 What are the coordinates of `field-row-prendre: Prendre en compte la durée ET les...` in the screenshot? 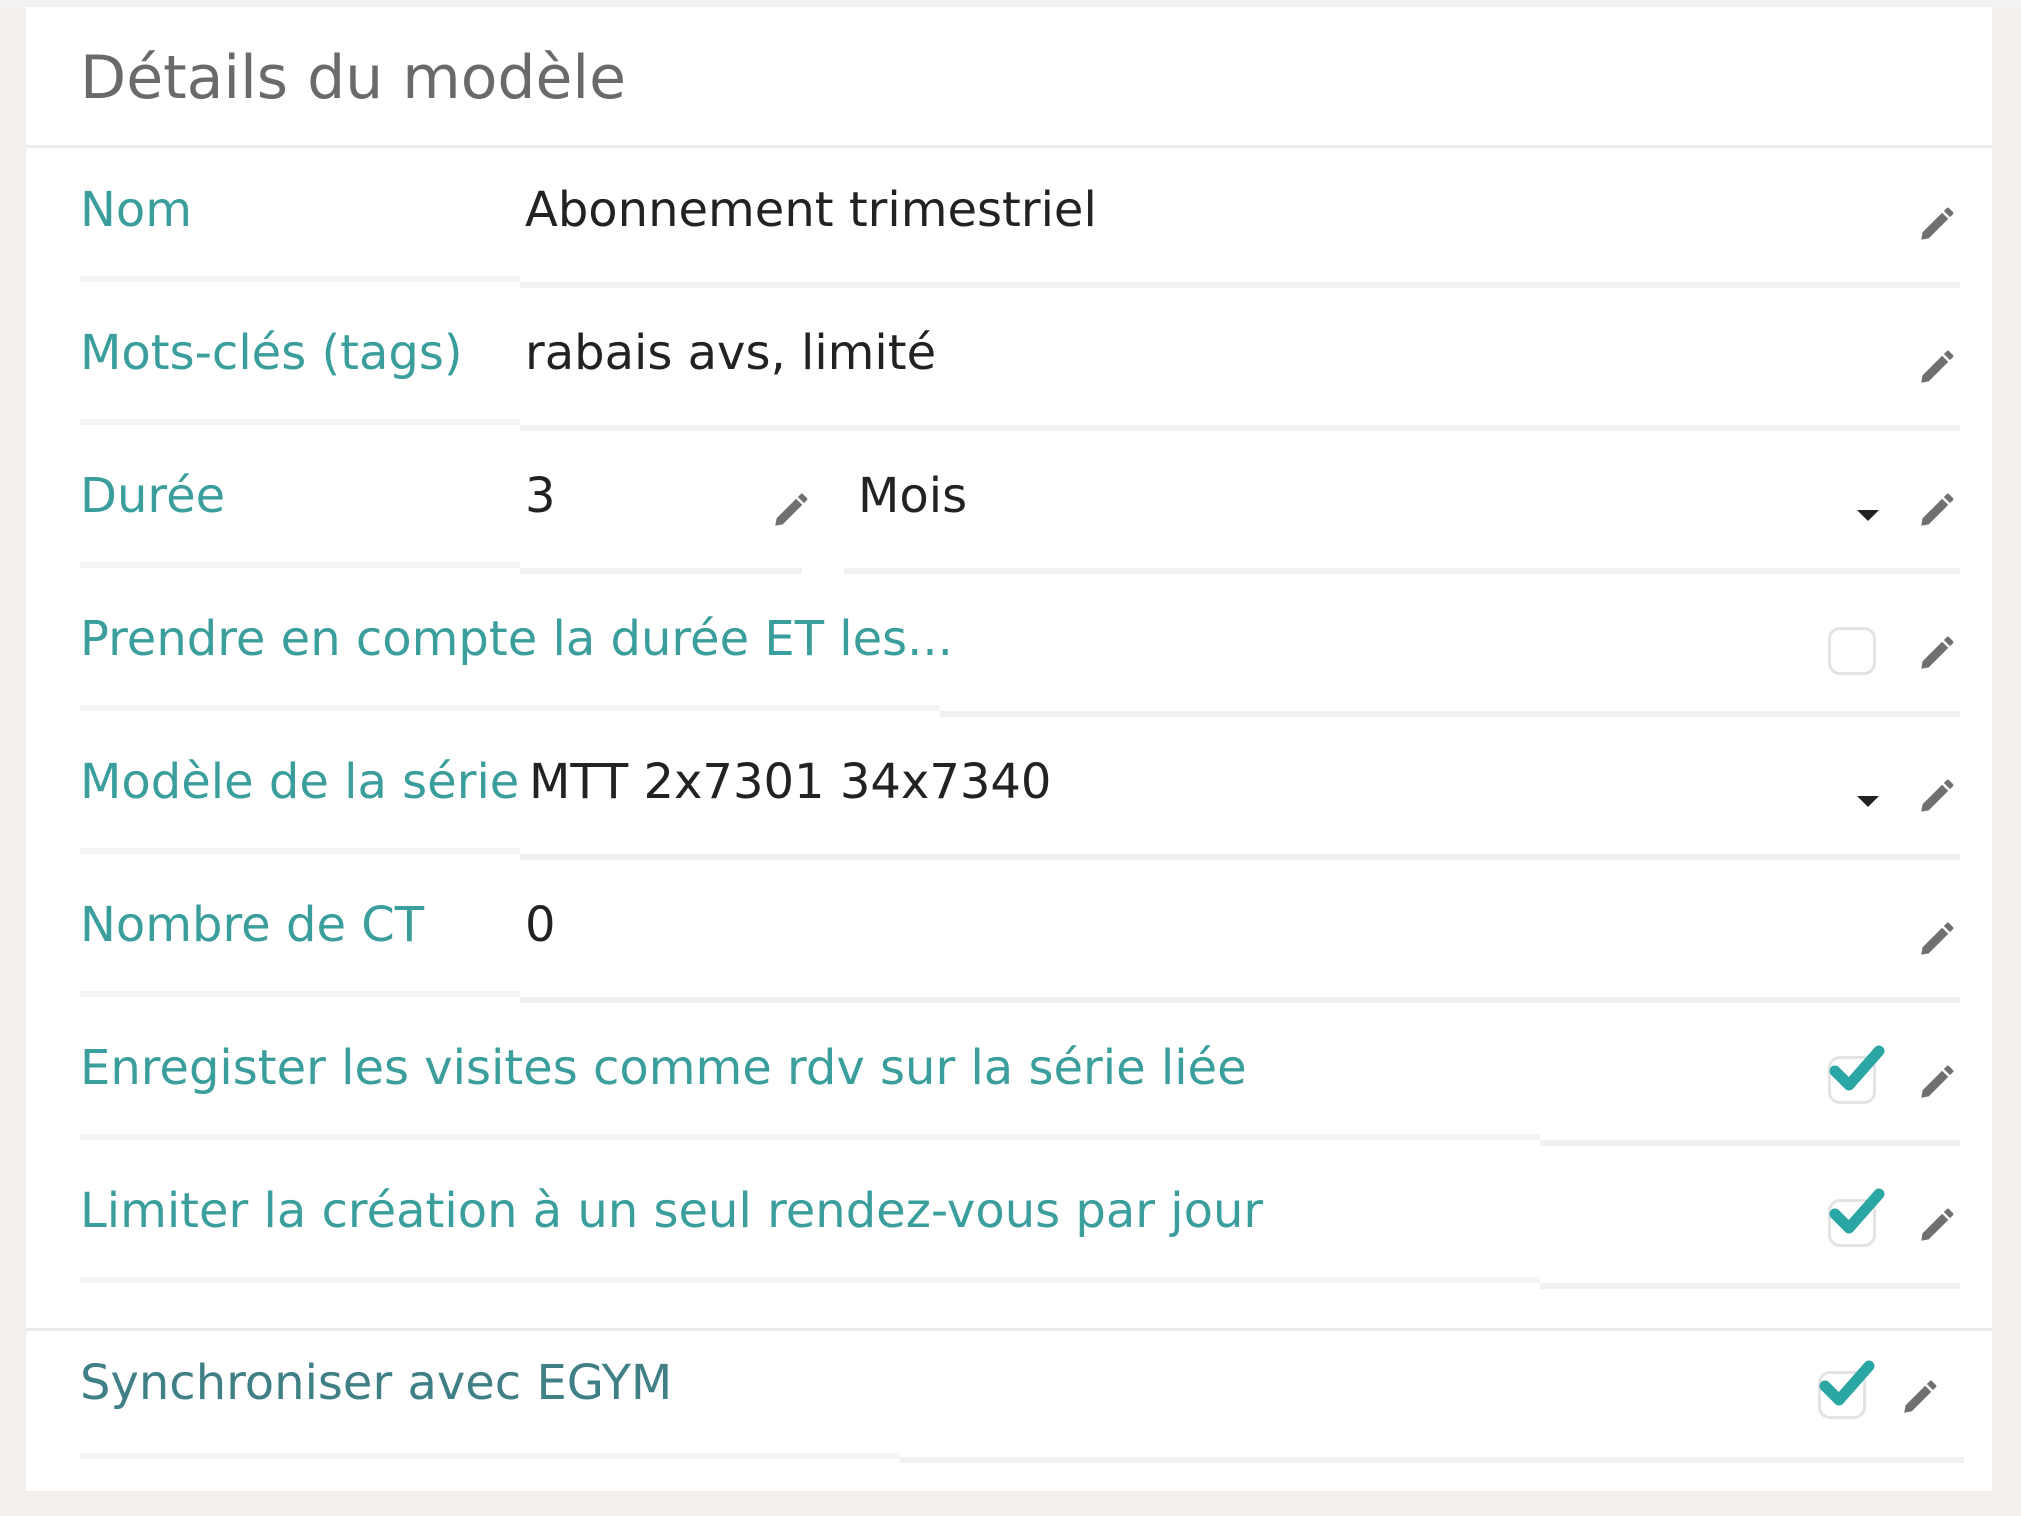 It's located at (1009, 662).